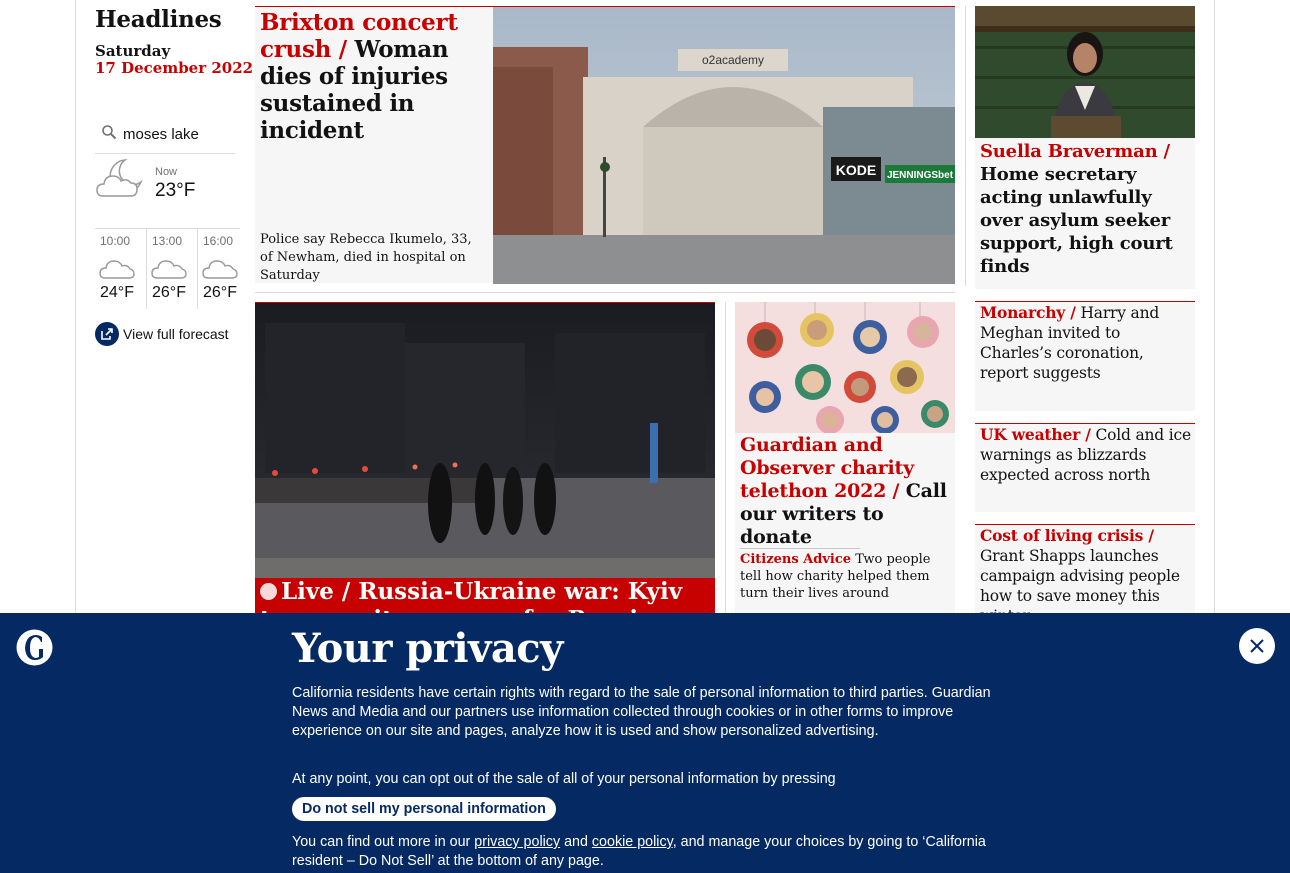  I want to click on do-not-sell-button: Do not sell my personal information, so click(424, 809).